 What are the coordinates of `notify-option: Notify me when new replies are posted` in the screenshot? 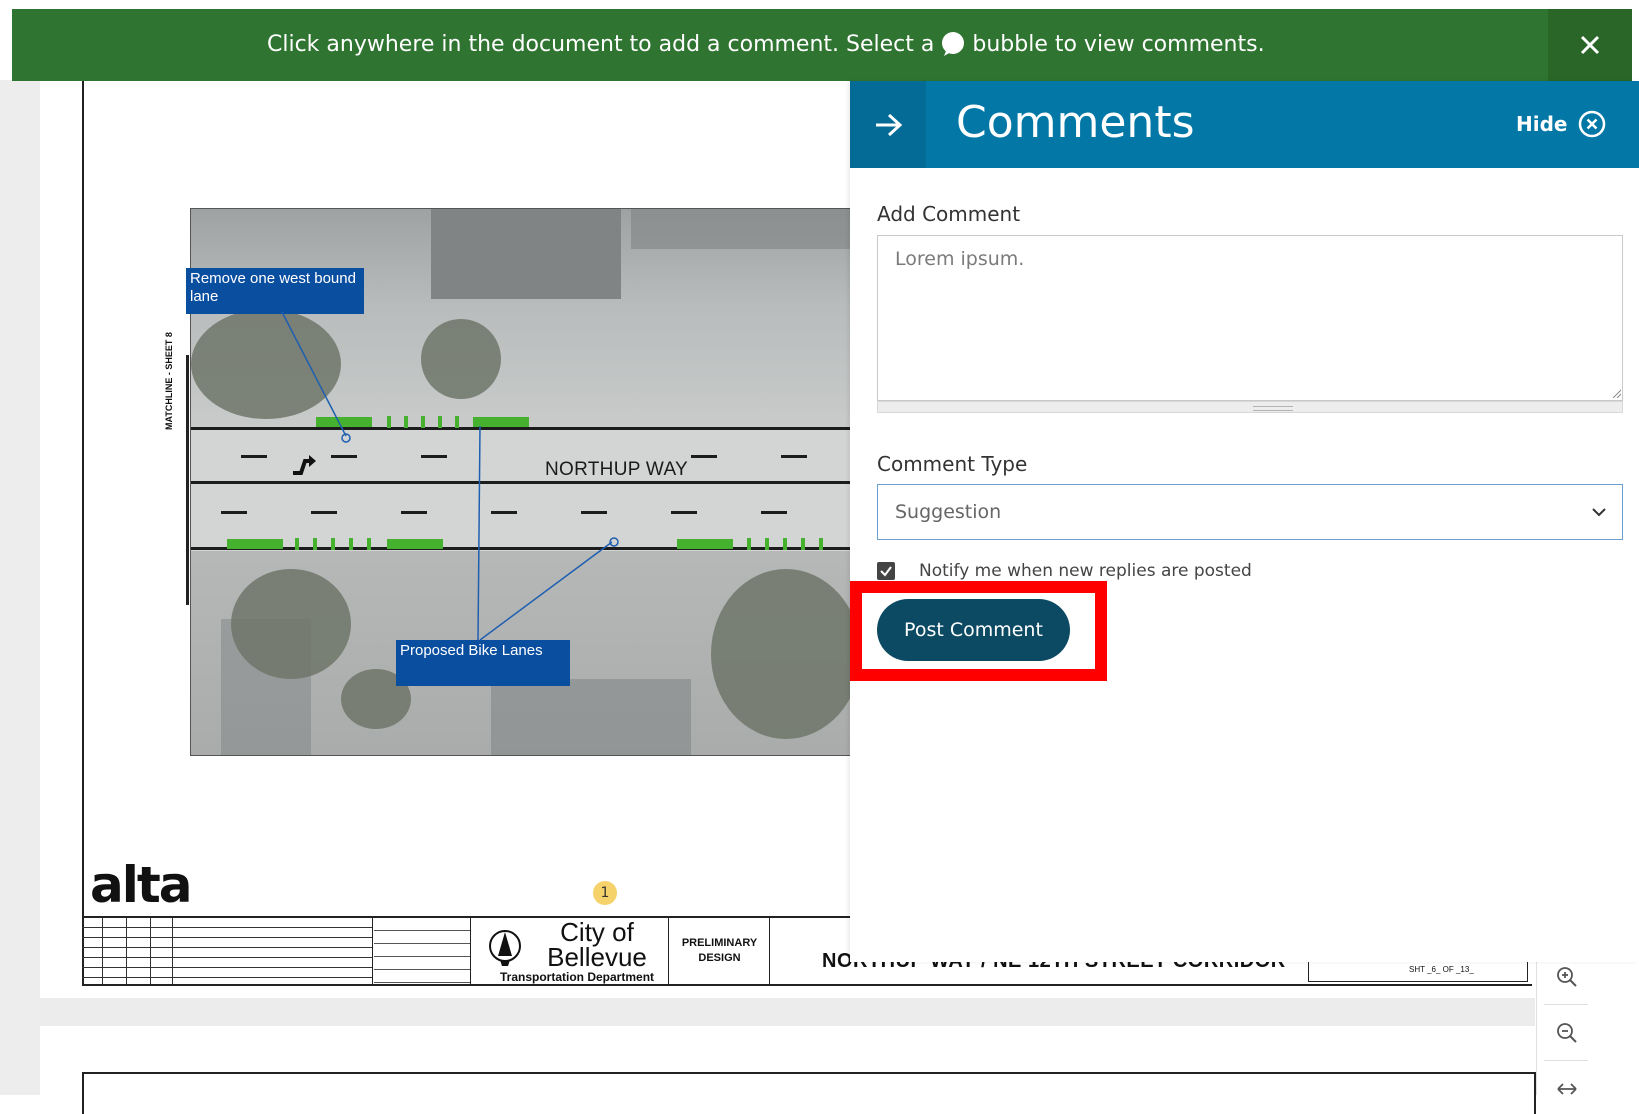 It's located at (1064, 571).